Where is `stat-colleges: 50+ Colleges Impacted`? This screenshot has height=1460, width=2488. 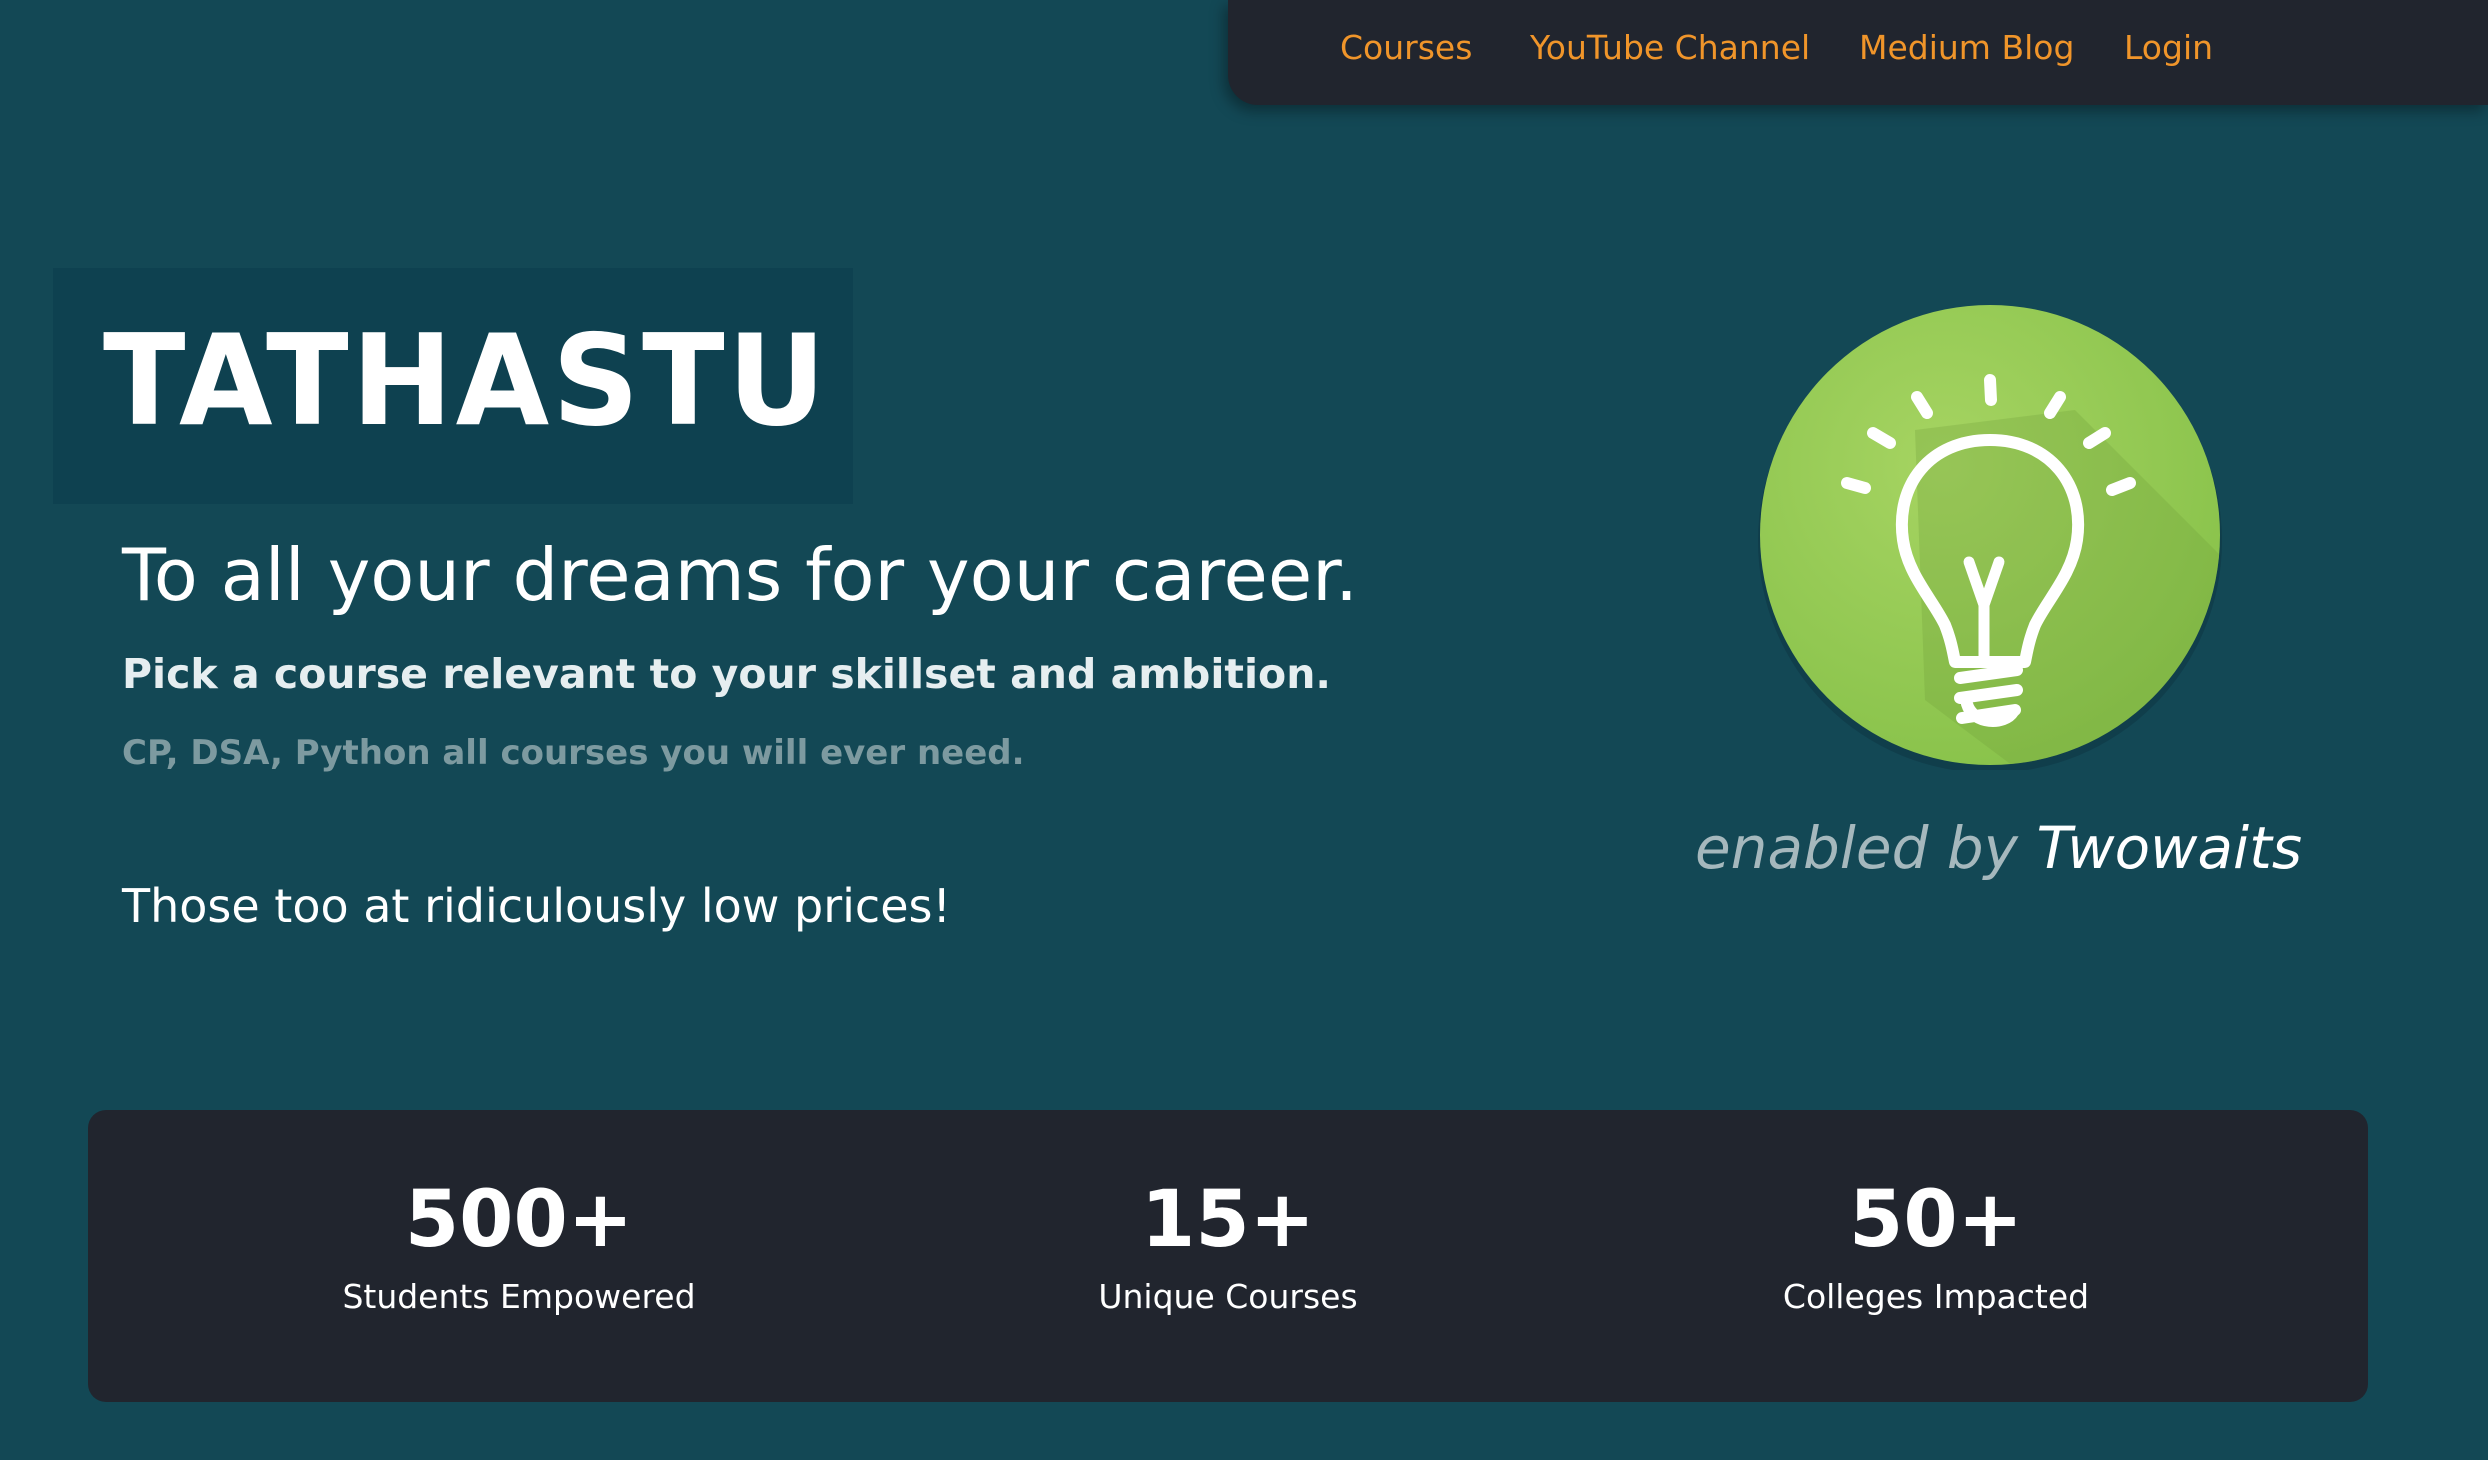
stat-colleges: 50+ Colleges Impacted is located at coordinates (1936, 1245).